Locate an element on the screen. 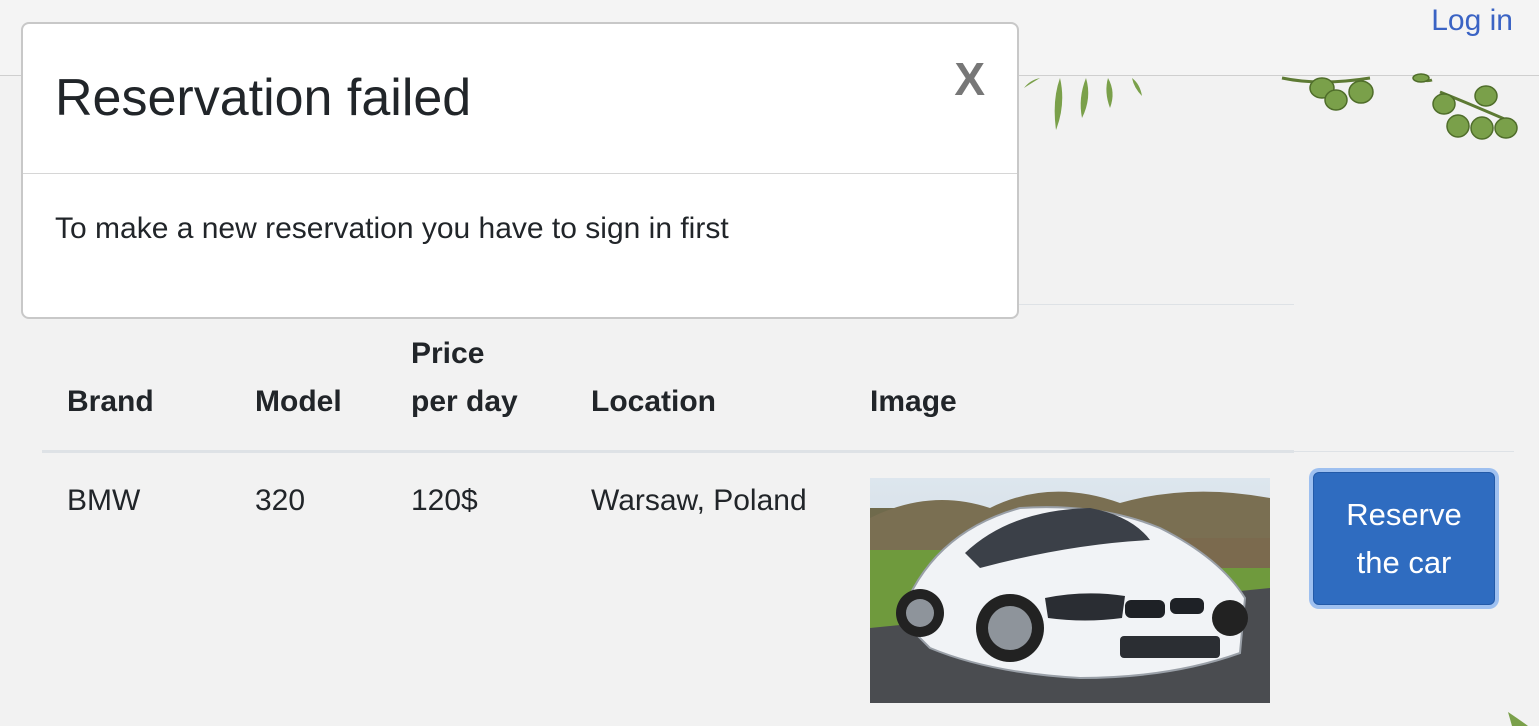  dialog-header: Reservation failed X is located at coordinates (520, 99).